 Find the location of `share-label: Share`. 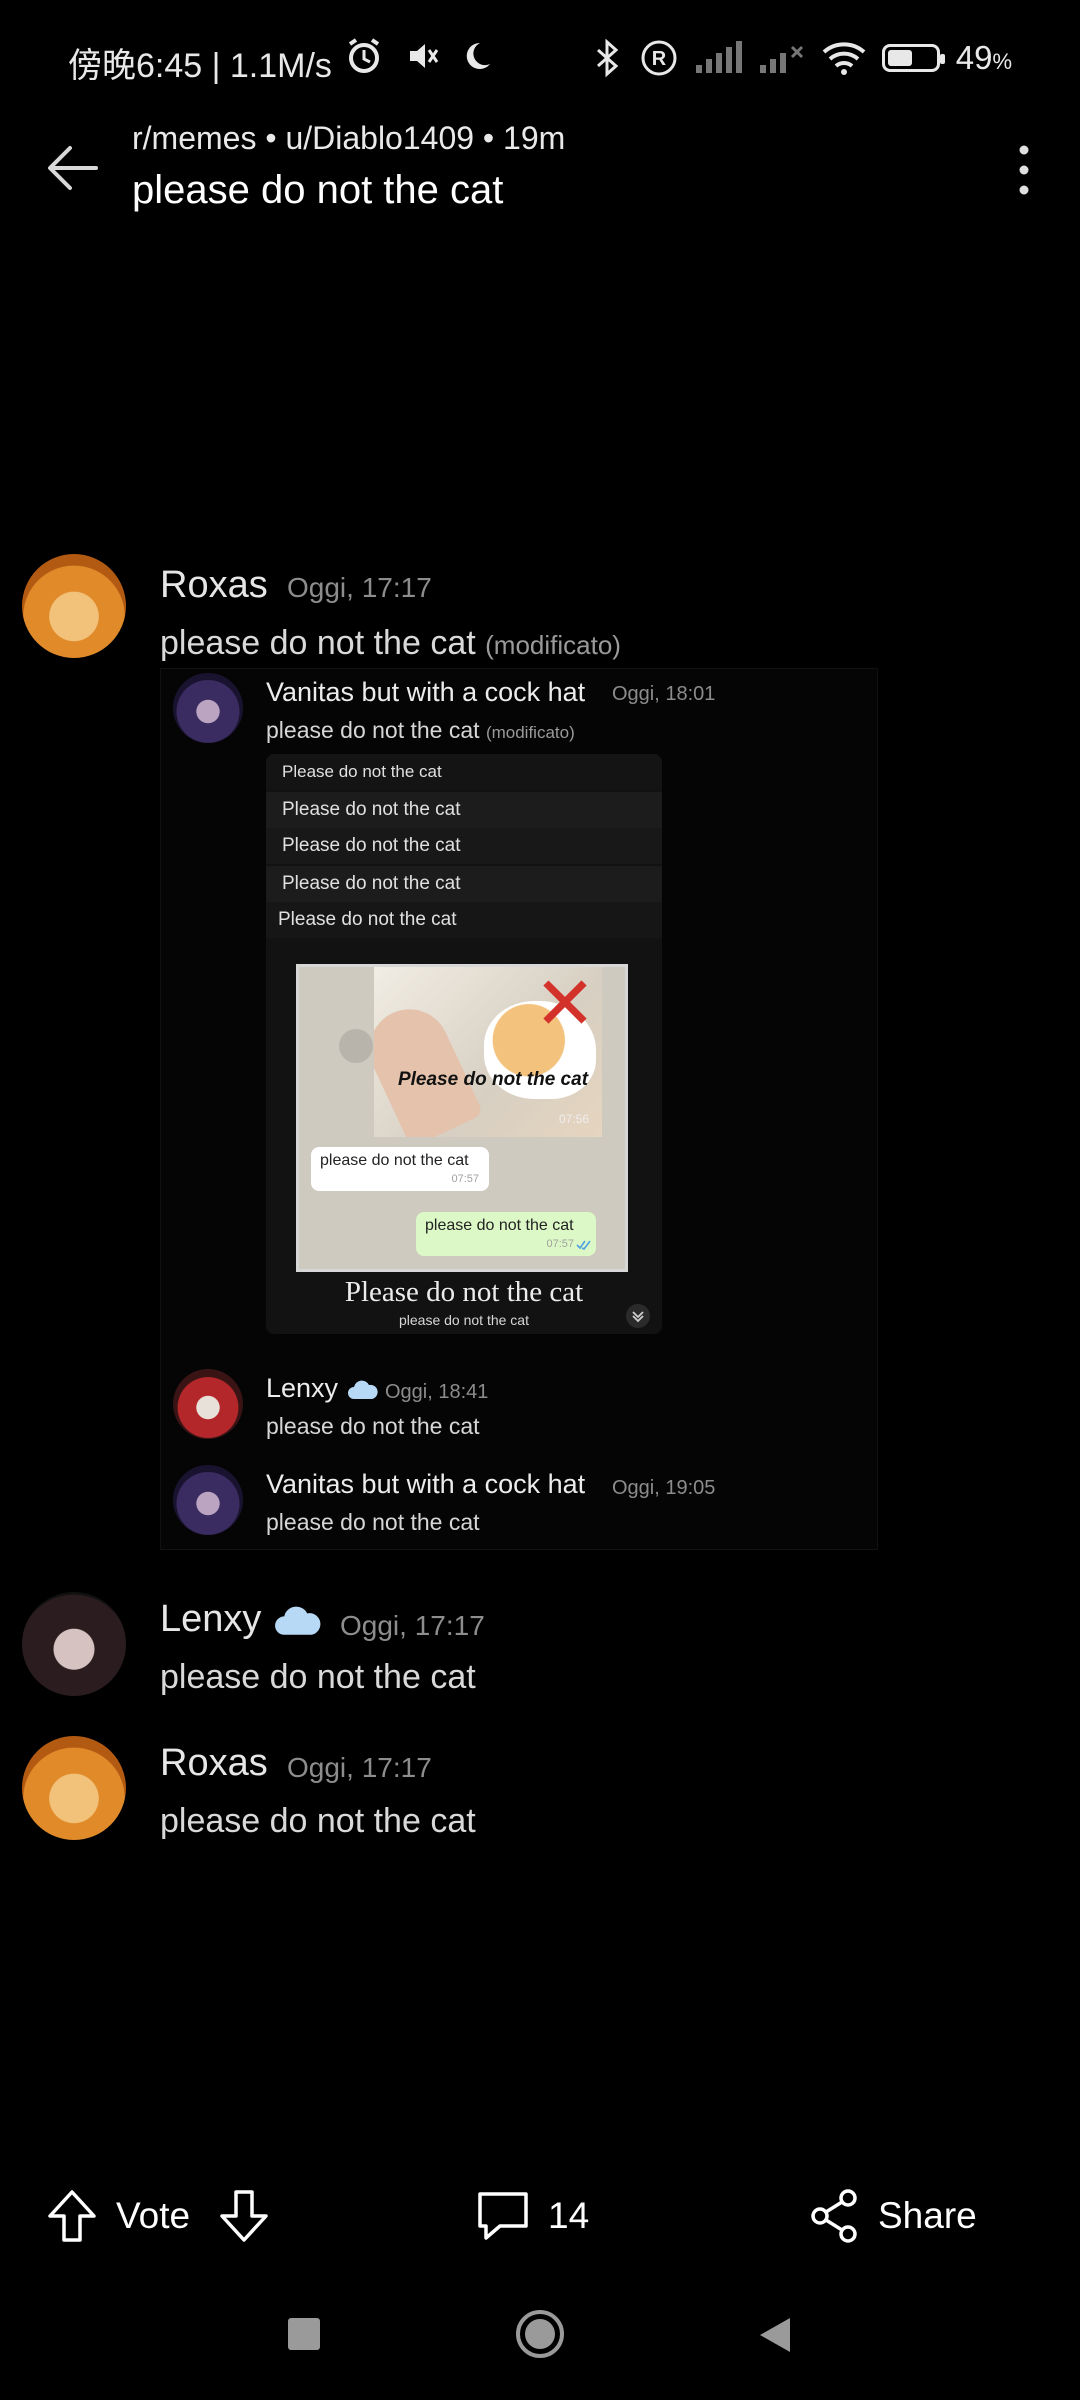

share-label: Share is located at coordinates (927, 2215).